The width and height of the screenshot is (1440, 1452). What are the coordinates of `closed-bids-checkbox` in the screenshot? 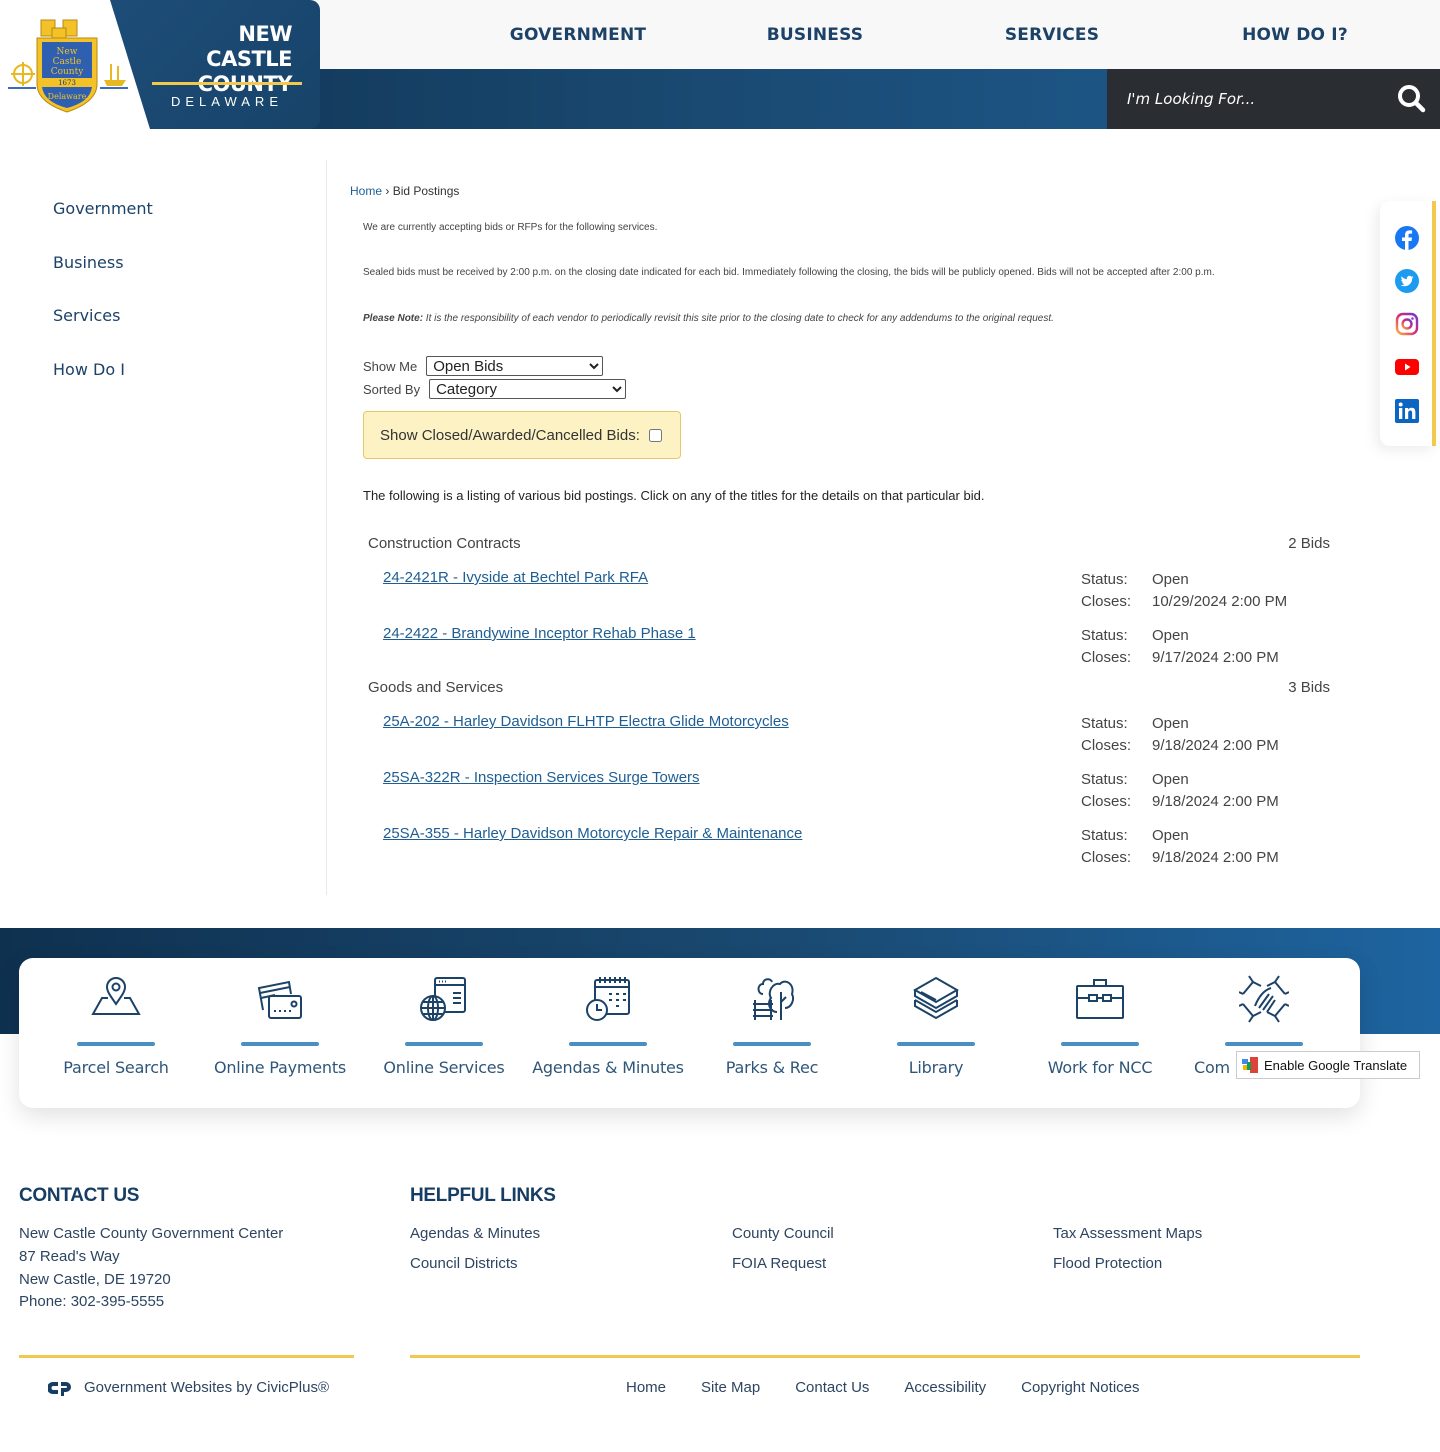 It's located at (655, 435).